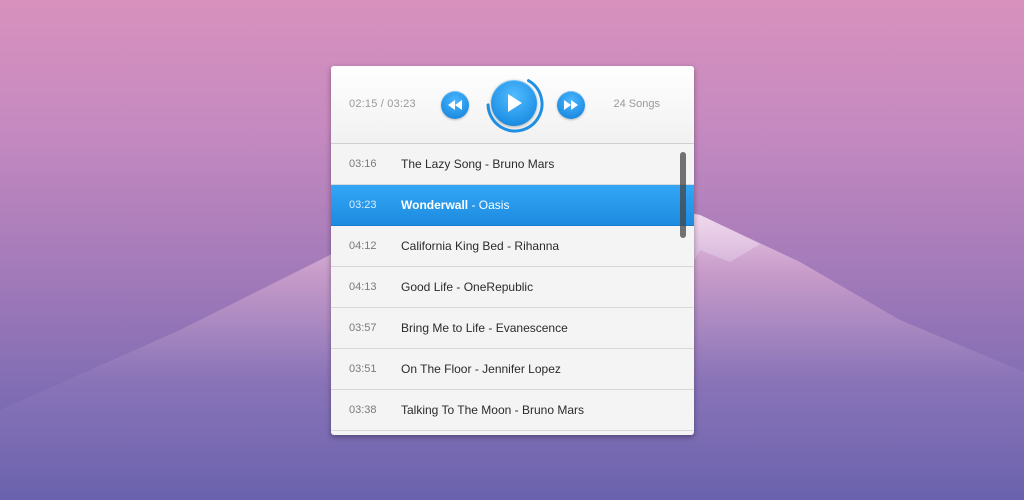  I want to click on track-duration: 04:13, so click(363, 287).